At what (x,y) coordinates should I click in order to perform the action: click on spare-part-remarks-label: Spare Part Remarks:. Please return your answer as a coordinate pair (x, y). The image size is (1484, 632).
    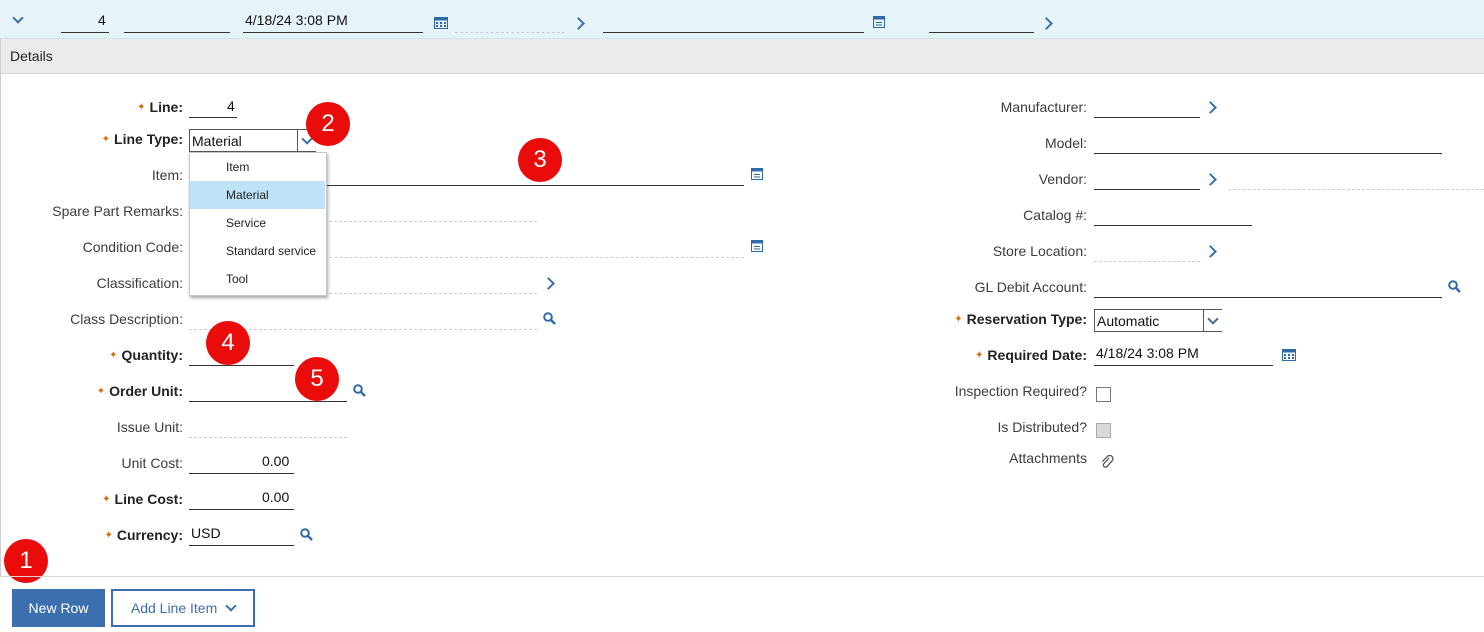
    Looking at the image, I should click on (117, 211).